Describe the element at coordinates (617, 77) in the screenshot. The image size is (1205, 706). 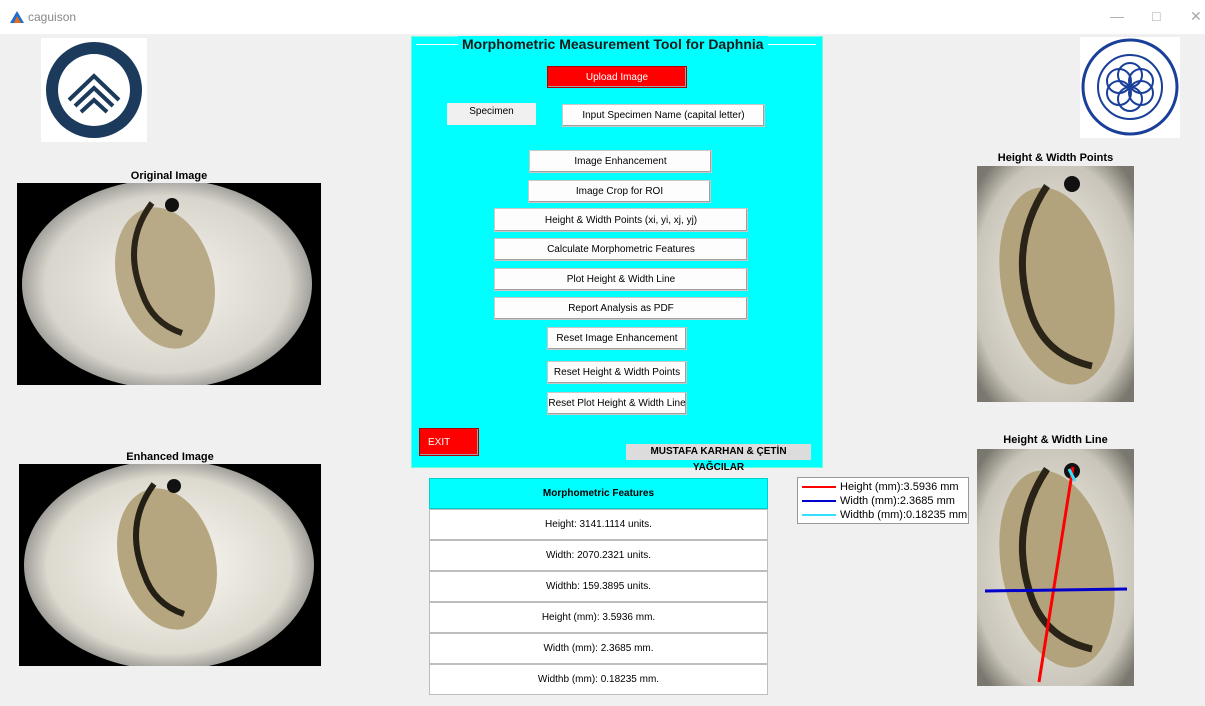
I see `upload-image-button: Upload Image` at that location.